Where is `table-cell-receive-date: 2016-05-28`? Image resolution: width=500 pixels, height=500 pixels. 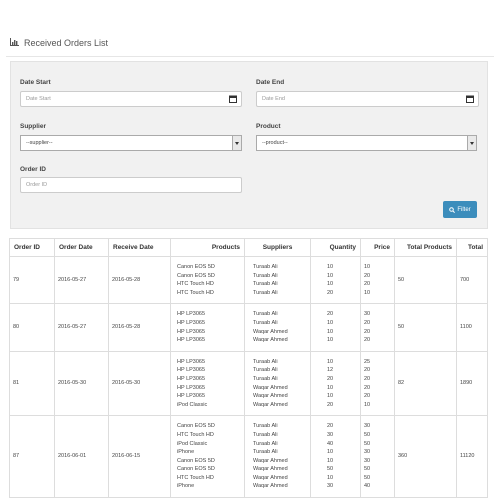
table-cell-receive-date: 2016-05-28 is located at coordinates (139, 280).